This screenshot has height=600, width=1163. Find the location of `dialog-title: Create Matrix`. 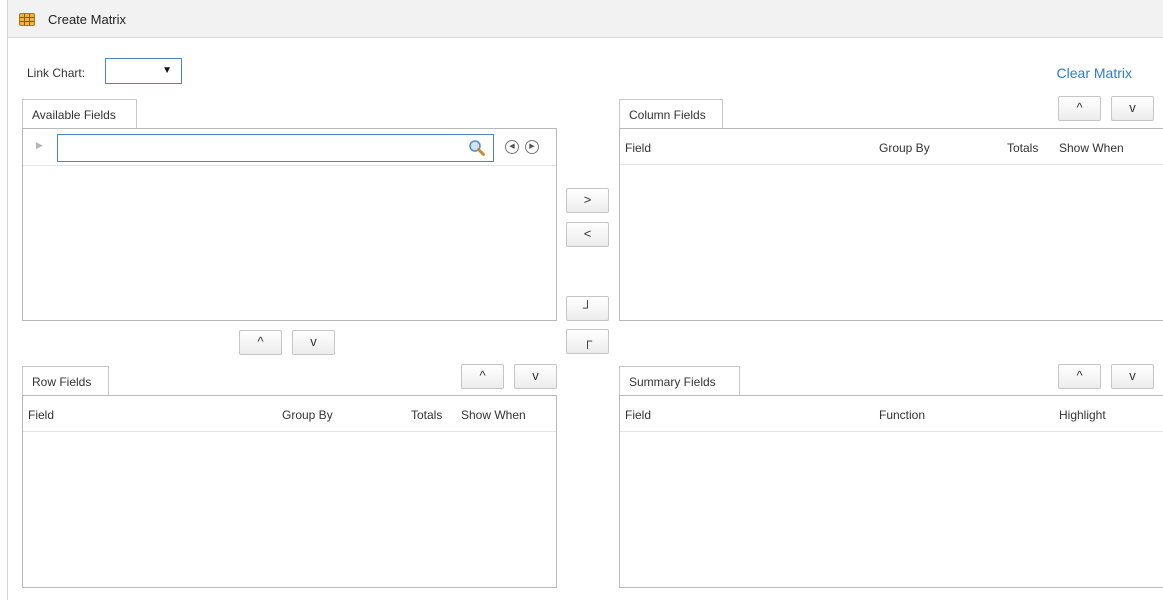

dialog-title: Create Matrix is located at coordinates (87, 19).